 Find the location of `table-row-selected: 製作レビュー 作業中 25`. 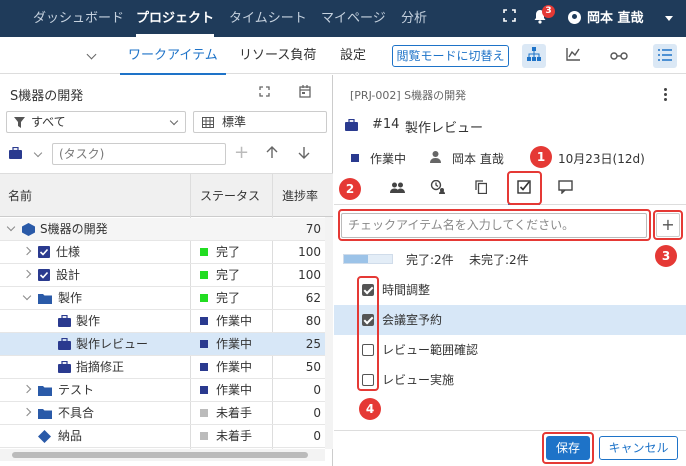

table-row-selected: 製作レビュー 作業中 25 is located at coordinates (162, 344).